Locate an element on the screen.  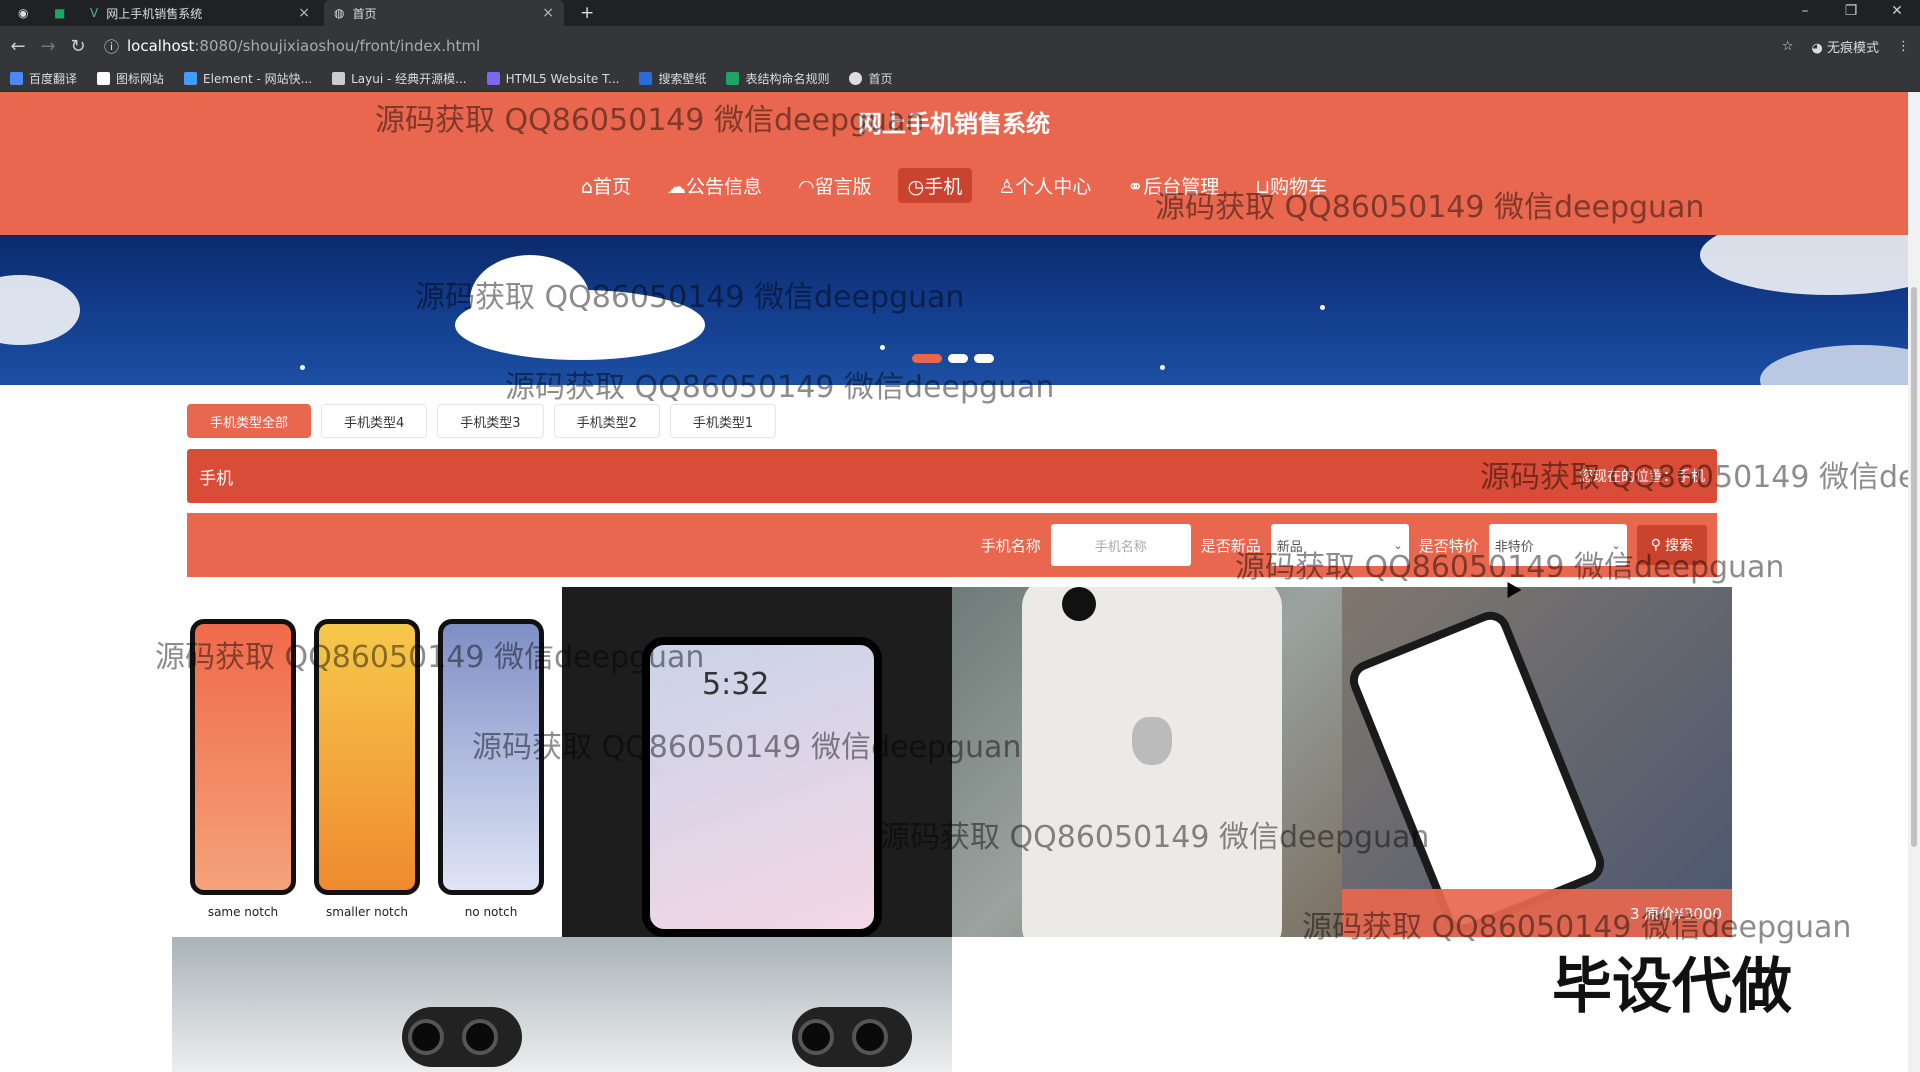
tab-title: 首页 is located at coordinates (364, 13).